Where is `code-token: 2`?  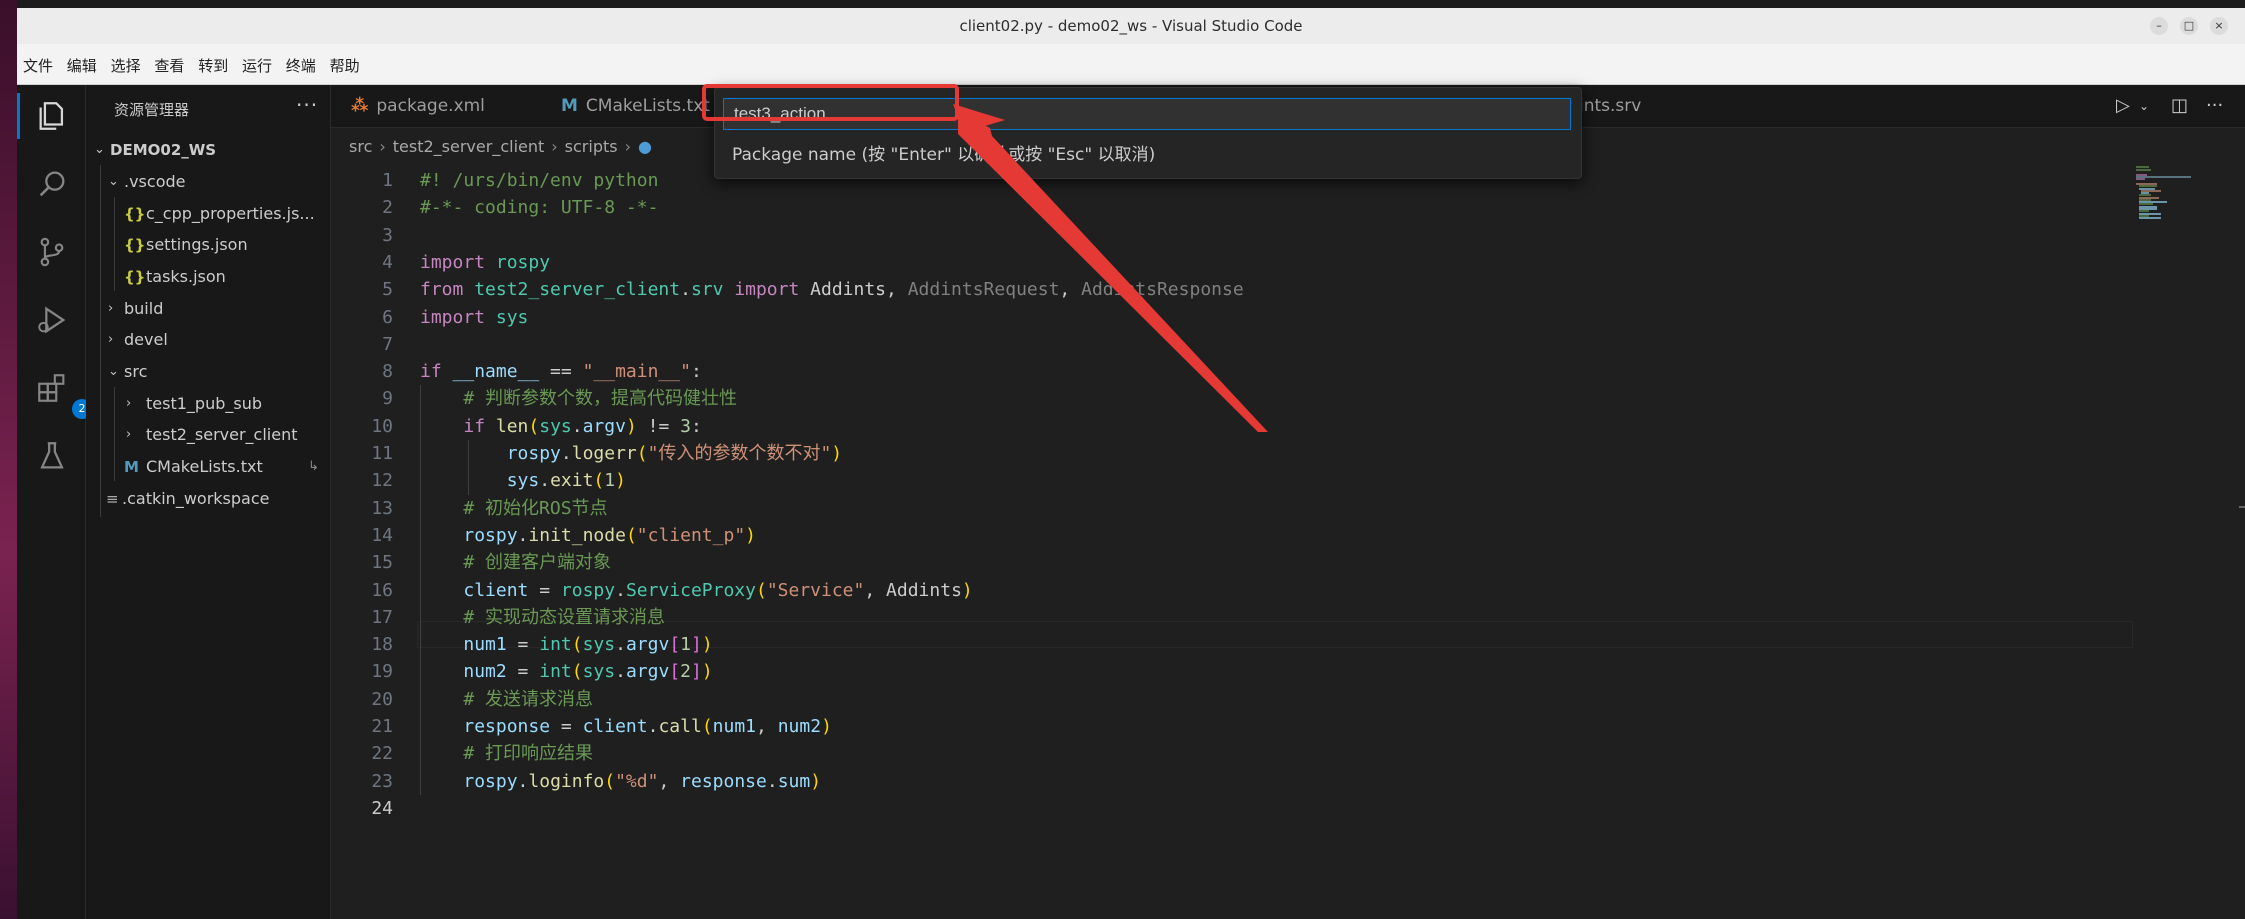 code-token: 2 is located at coordinates (685, 672).